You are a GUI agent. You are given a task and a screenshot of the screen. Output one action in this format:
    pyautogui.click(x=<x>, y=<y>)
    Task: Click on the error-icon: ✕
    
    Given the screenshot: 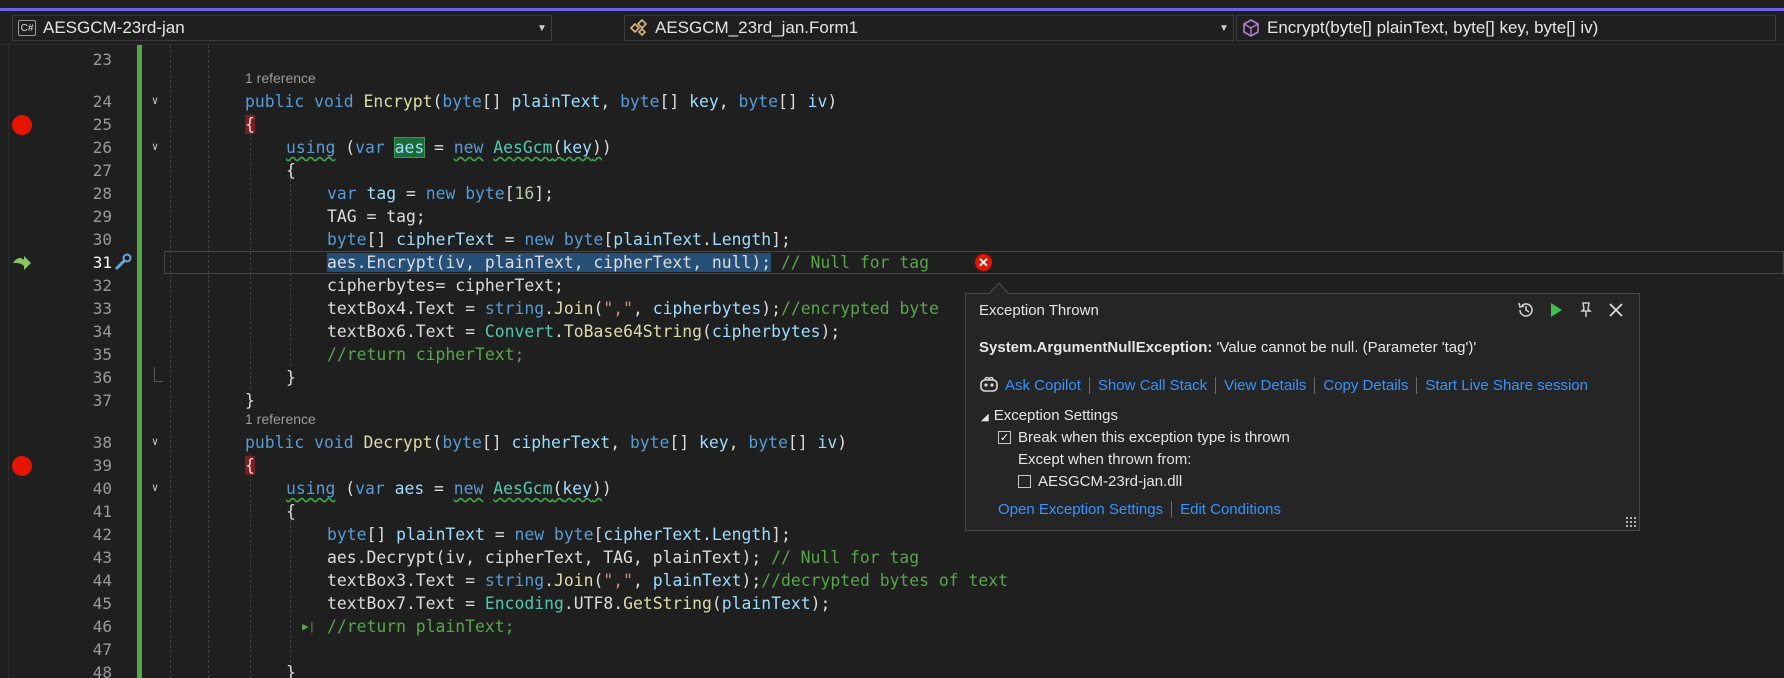 What is the action you would take?
    pyautogui.click(x=983, y=262)
    